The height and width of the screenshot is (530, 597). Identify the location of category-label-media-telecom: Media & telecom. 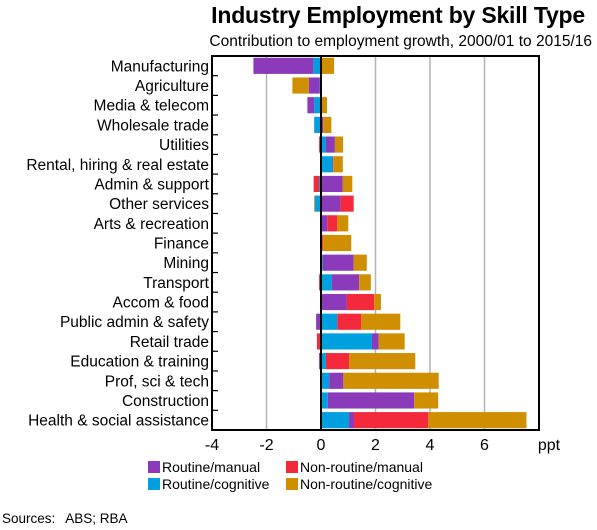
(151, 106).